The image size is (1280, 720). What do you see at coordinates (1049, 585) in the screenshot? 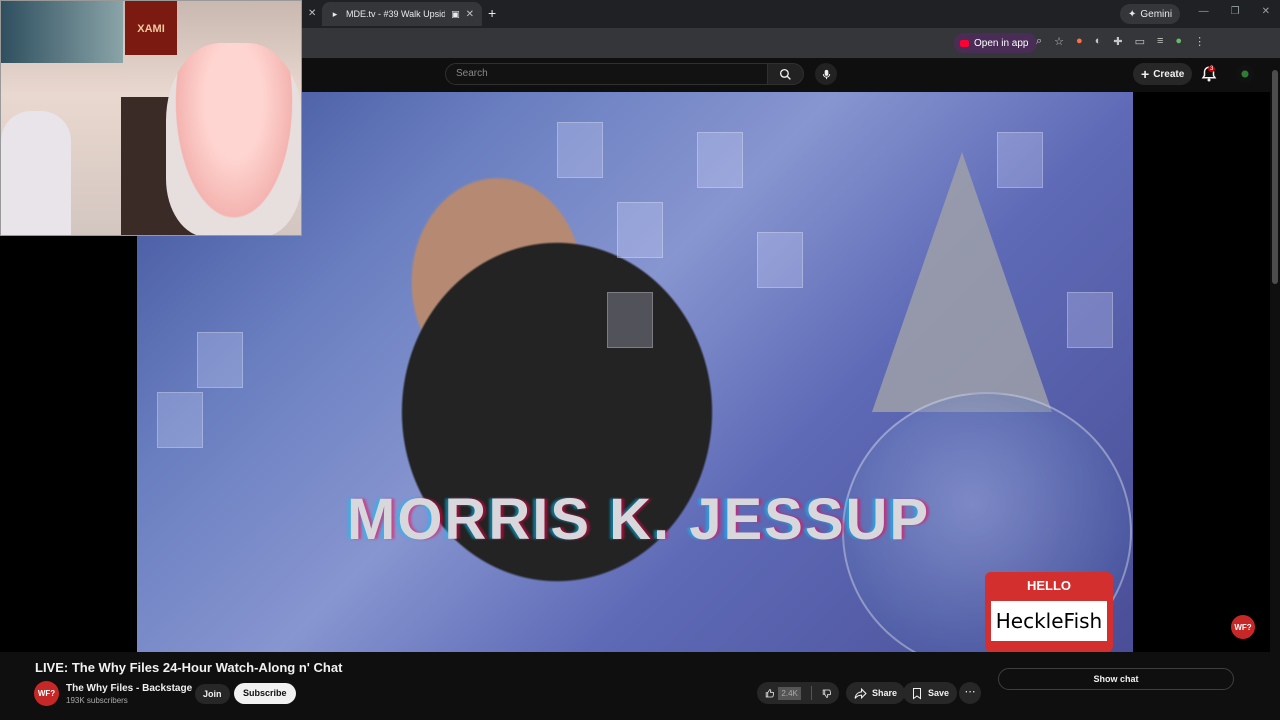
I see `name-tag-hello: HELLO` at bounding box center [1049, 585].